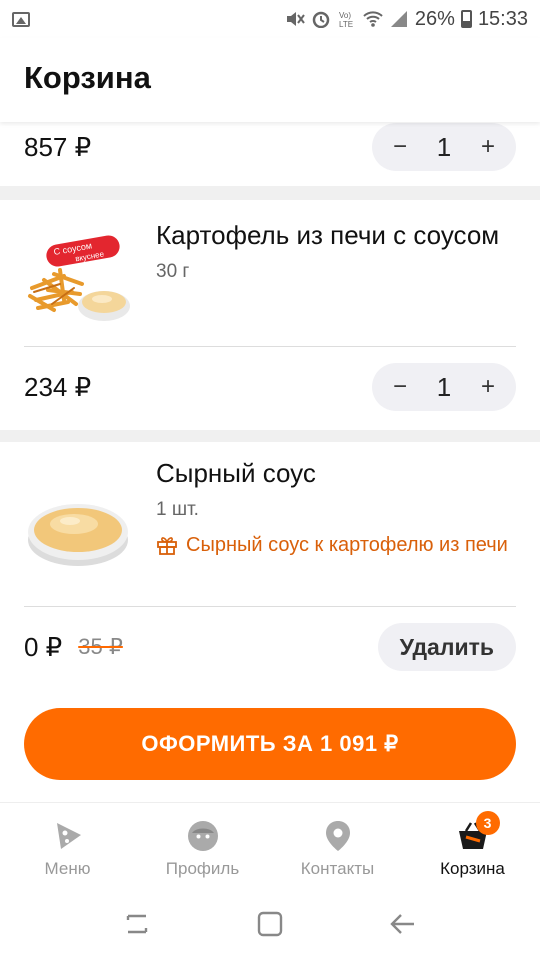 This screenshot has height=960, width=540. I want to click on tab-cart: 3 Корзина, so click(472, 845).